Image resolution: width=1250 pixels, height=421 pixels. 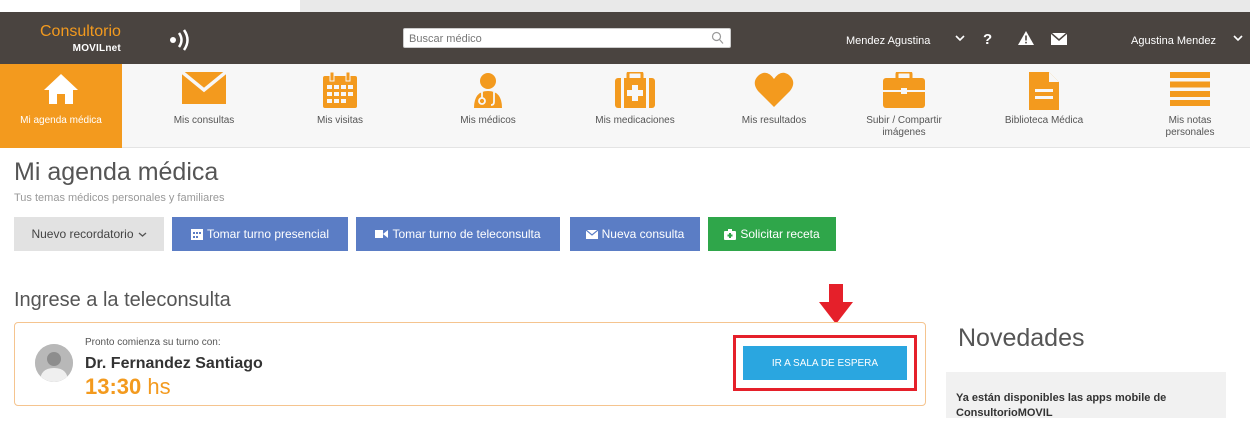 I want to click on search-input, so click(x=554, y=39).